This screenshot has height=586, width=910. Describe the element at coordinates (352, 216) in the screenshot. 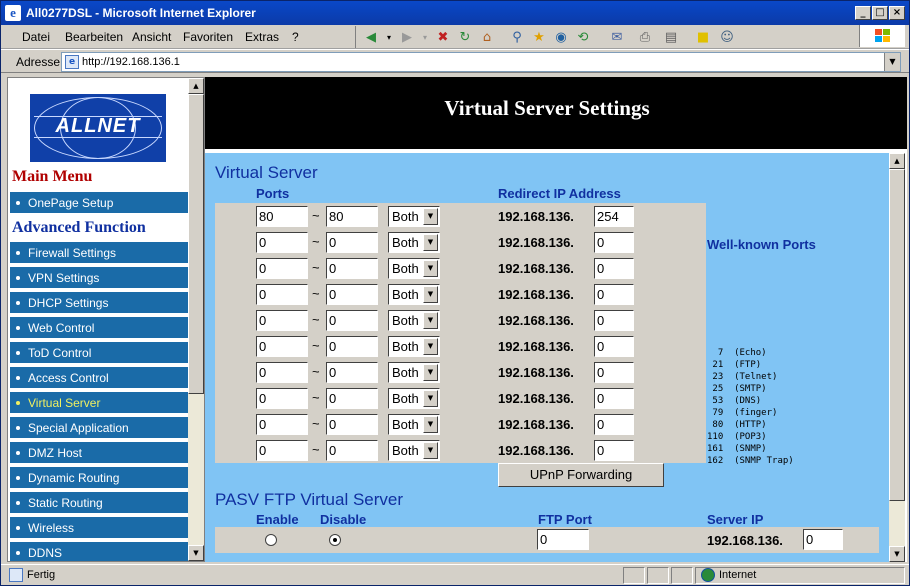

I see `port-to-input: 80` at that location.